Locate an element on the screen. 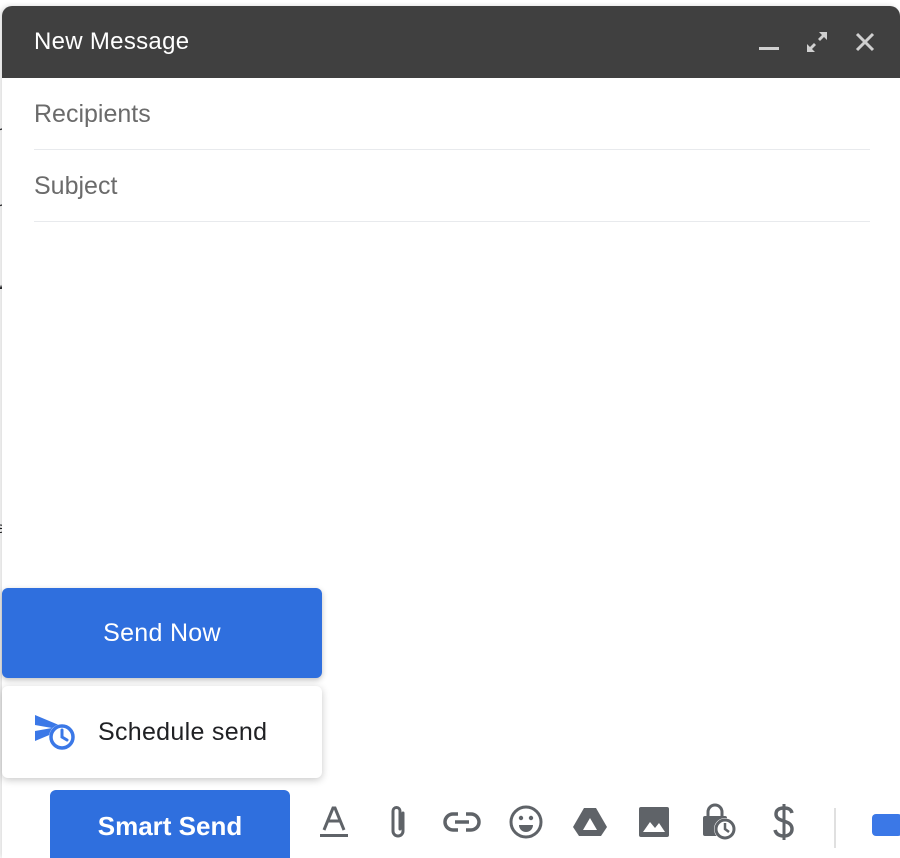 The width and height of the screenshot is (900, 858). compose-title: New Message is located at coordinates (112, 41).